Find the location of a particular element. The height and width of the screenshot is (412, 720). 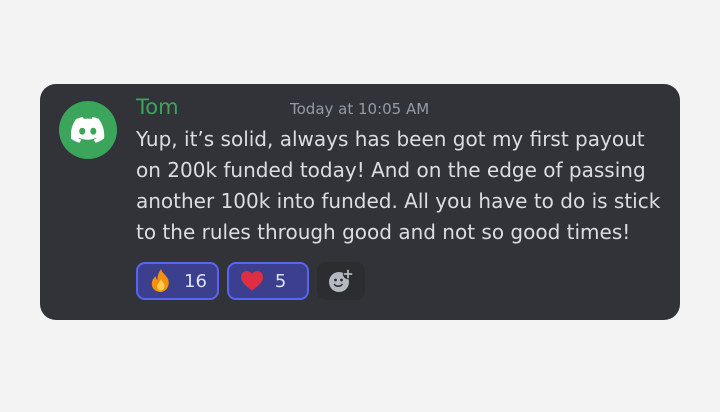

reaction-fire: 16 is located at coordinates (177, 281).